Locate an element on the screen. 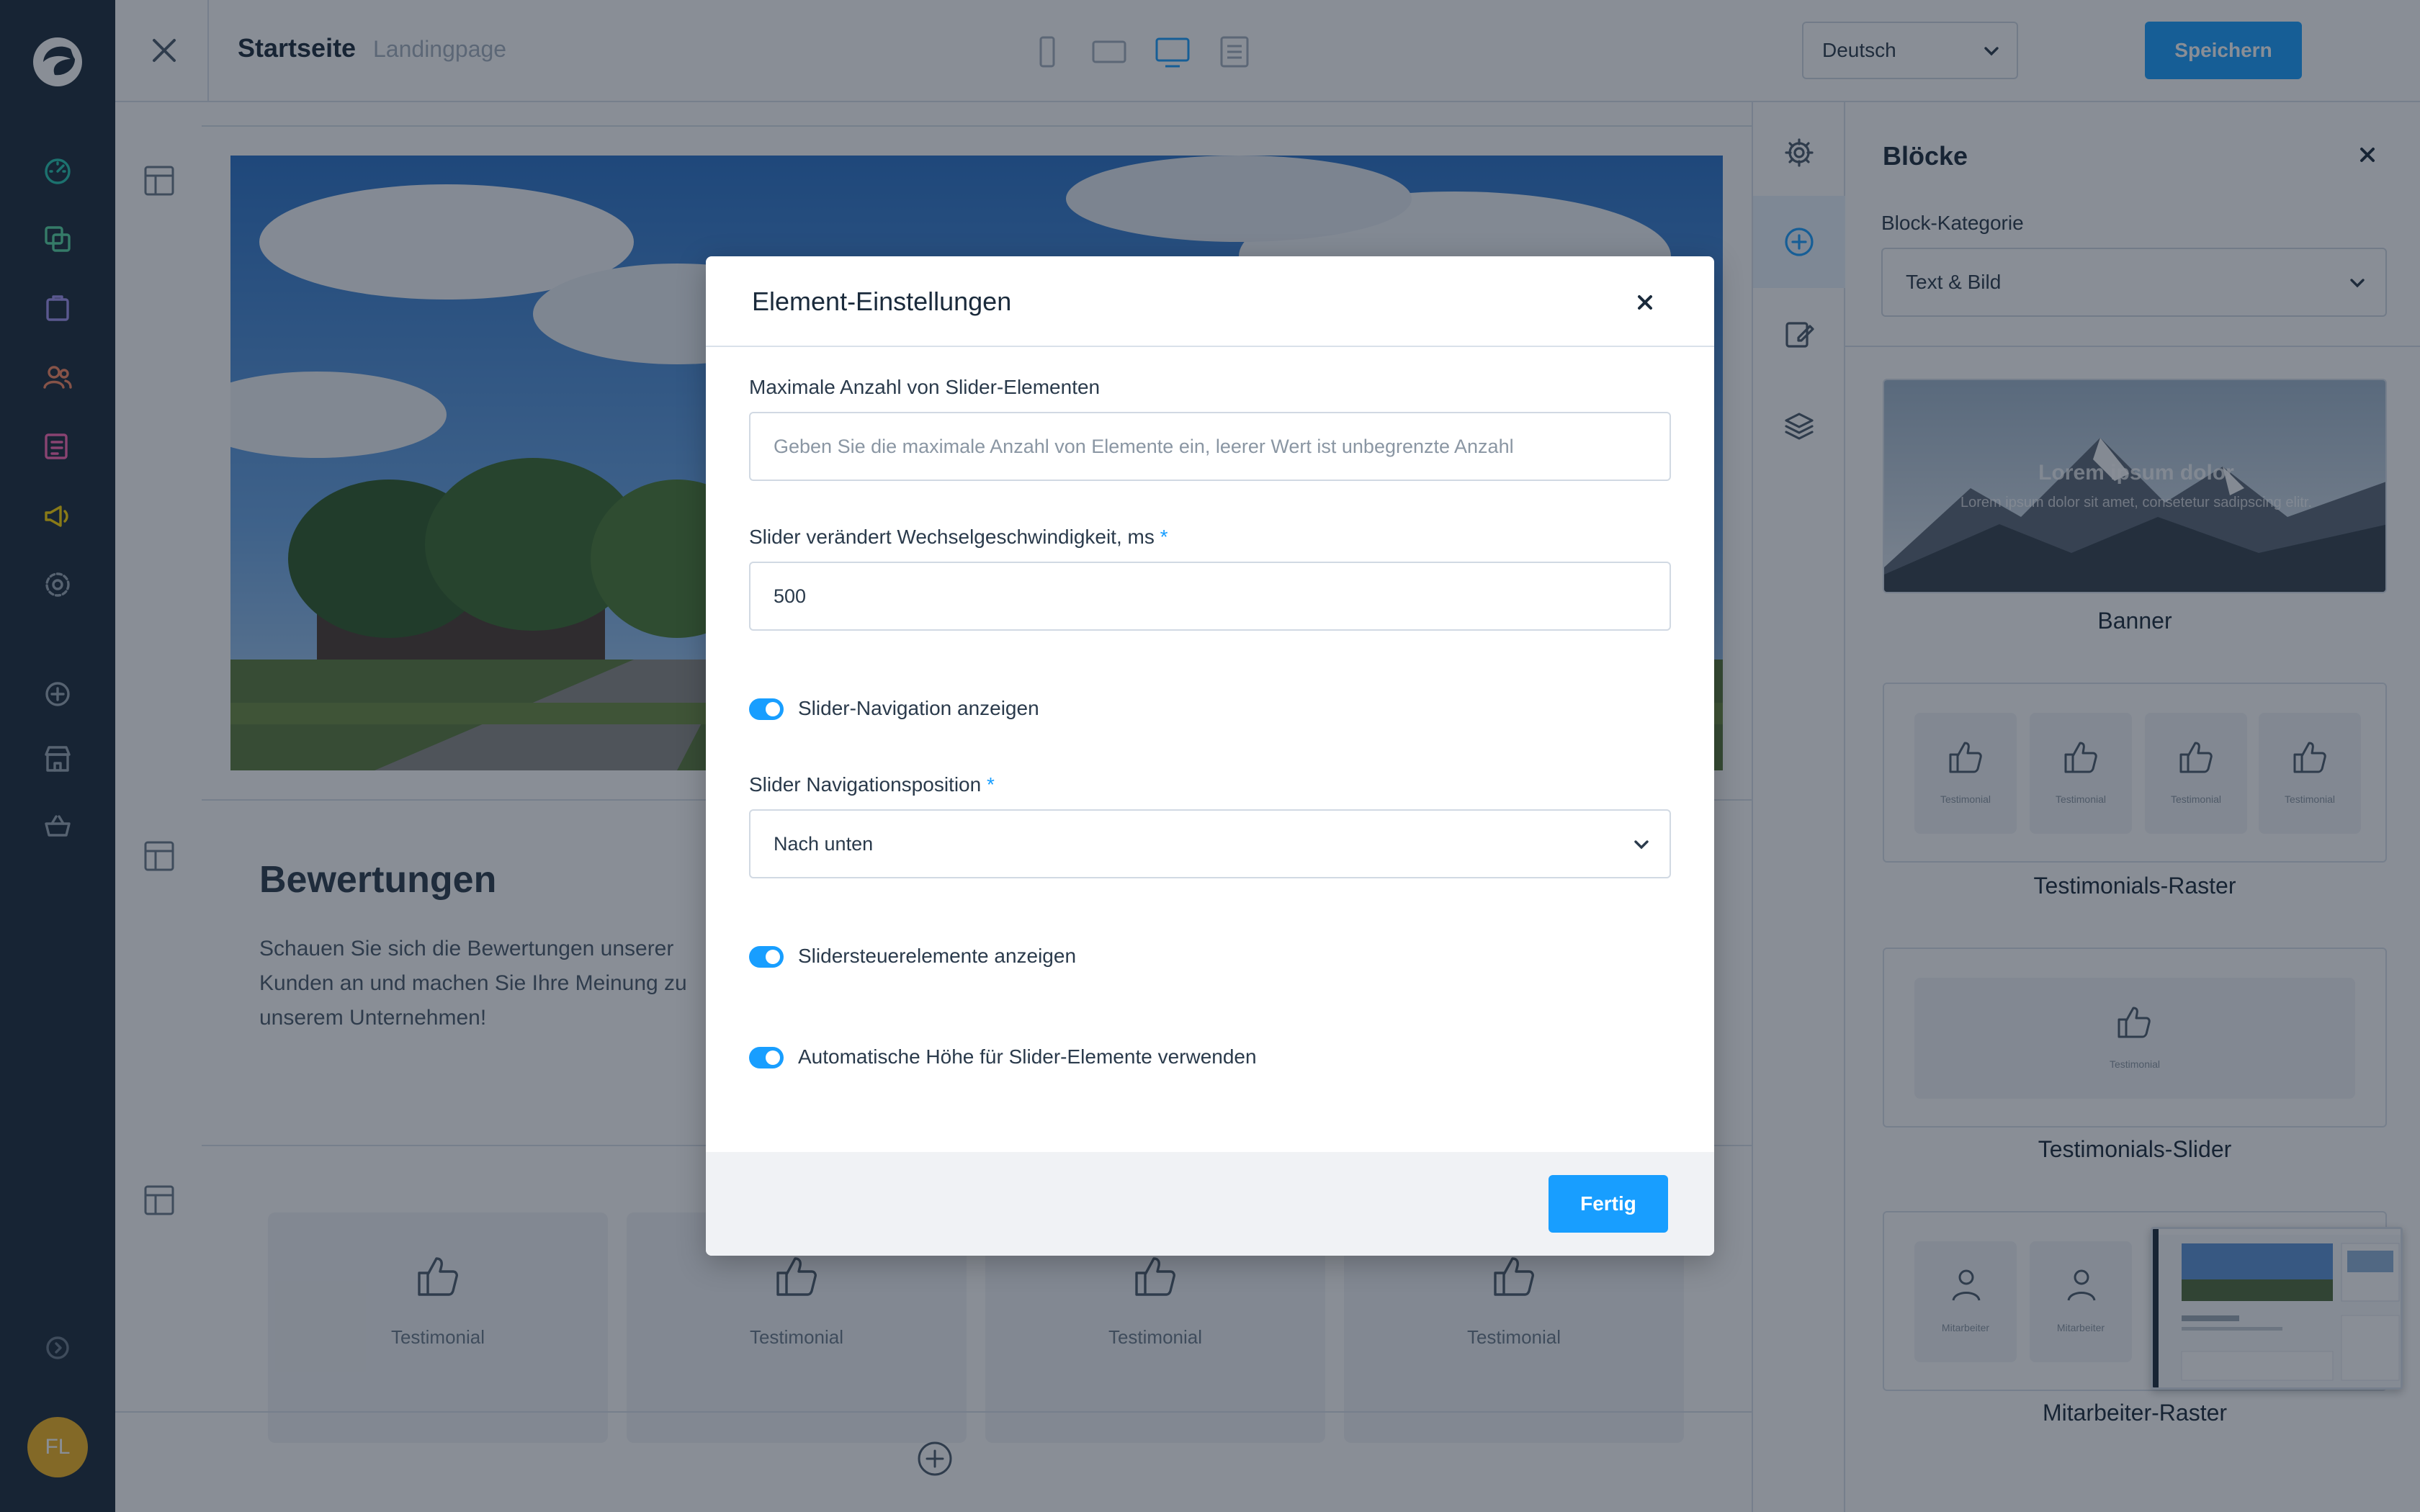 Image resolution: width=2420 pixels, height=1512 pixels. modal-header: Element-Einstellungen is located at coordinates (1210, 301).